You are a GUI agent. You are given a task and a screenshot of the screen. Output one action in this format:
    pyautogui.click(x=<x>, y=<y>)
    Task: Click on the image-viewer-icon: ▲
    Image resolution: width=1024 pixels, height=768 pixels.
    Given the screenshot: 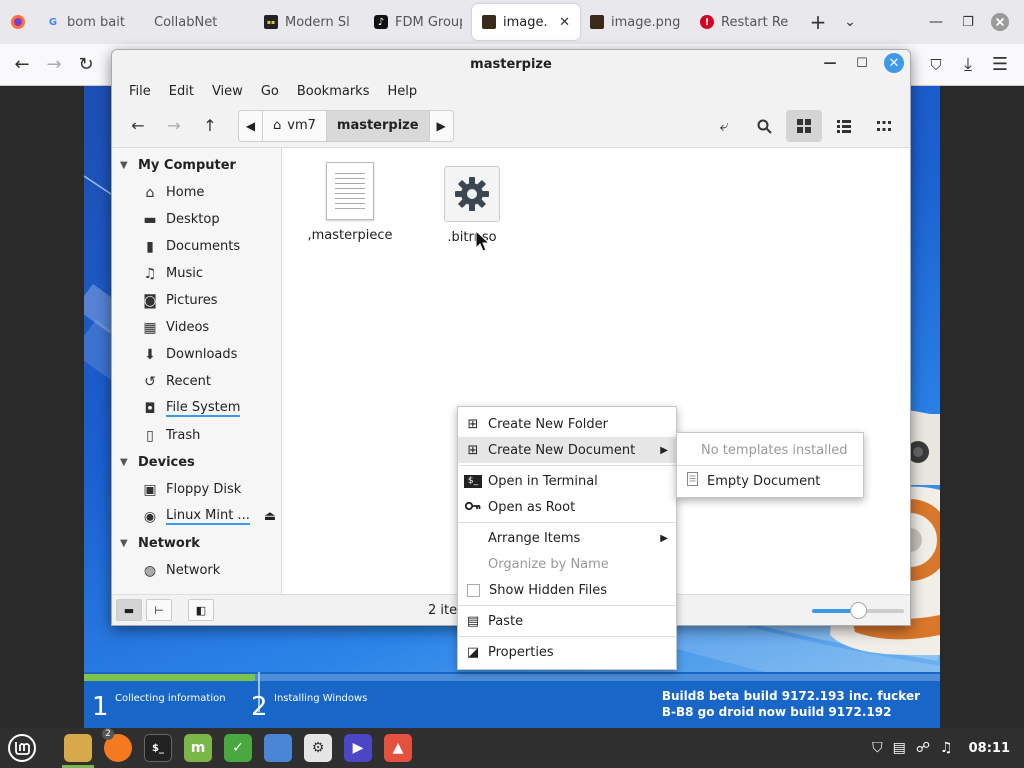 What is the action you would take?
    pyautogui.click(x=398, y=748)
    